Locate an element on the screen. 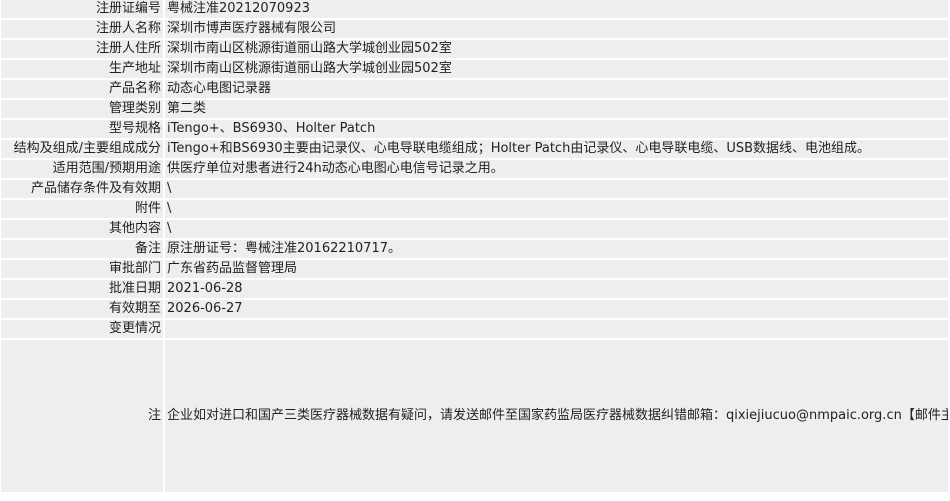  change-row: 变更情况 is located at coordinates (474, 329).